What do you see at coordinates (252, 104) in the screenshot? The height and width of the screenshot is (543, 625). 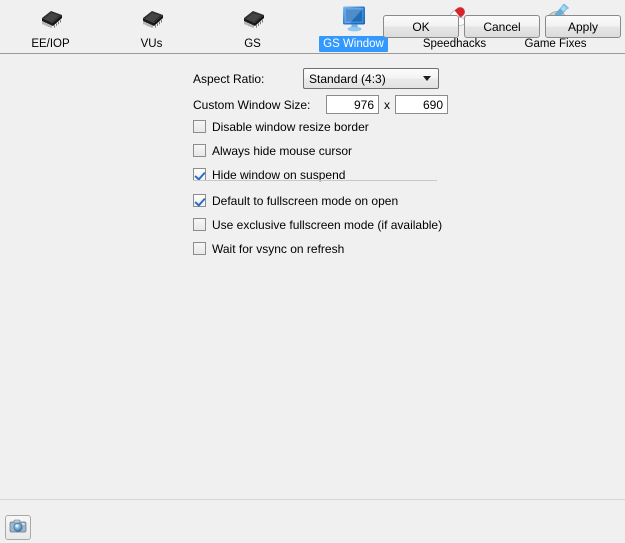 I see `custom-window-size-label: Custom Window Size:` at bounding box center [252, 104].